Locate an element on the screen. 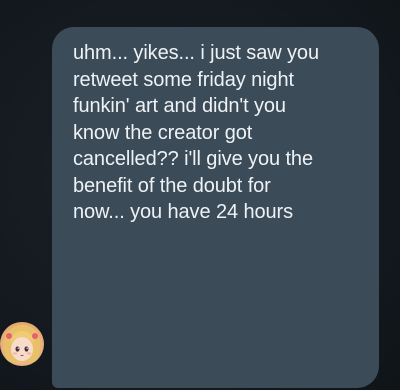 The image size is (400, 390). message-line: retweet some friday night is located at coordinates (183, 79).